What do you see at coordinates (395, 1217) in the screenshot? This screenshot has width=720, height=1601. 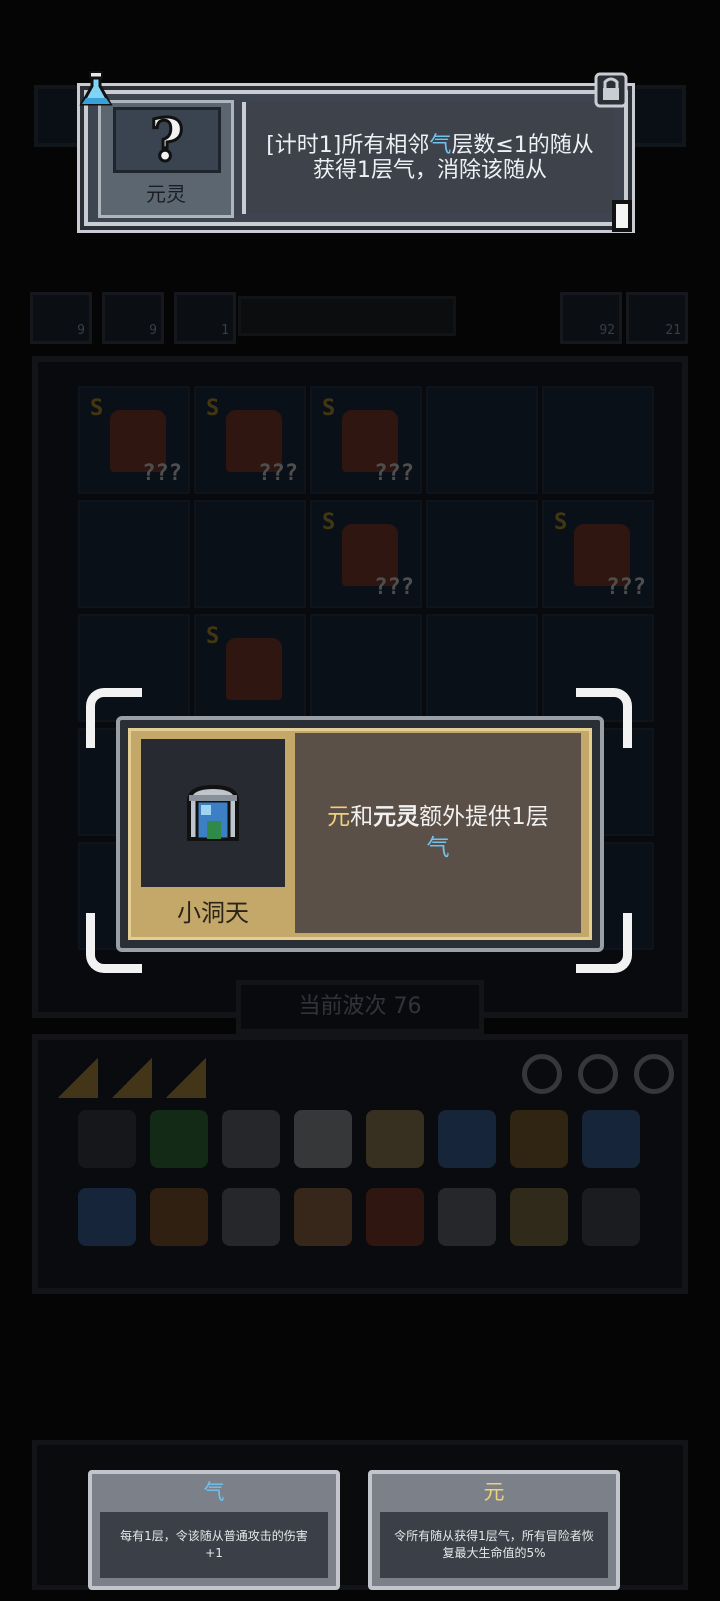 I see `warrior-icon` at bounding box center [395, 1217].